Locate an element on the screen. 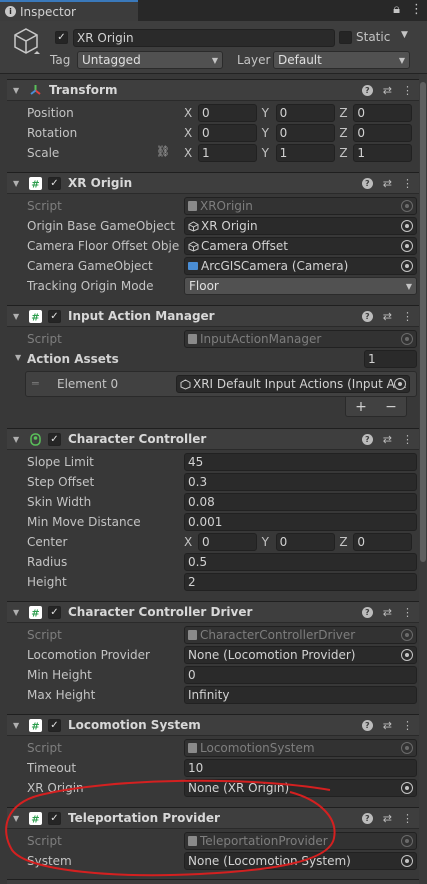  static-checkbox is located at coordinates (345, 37).